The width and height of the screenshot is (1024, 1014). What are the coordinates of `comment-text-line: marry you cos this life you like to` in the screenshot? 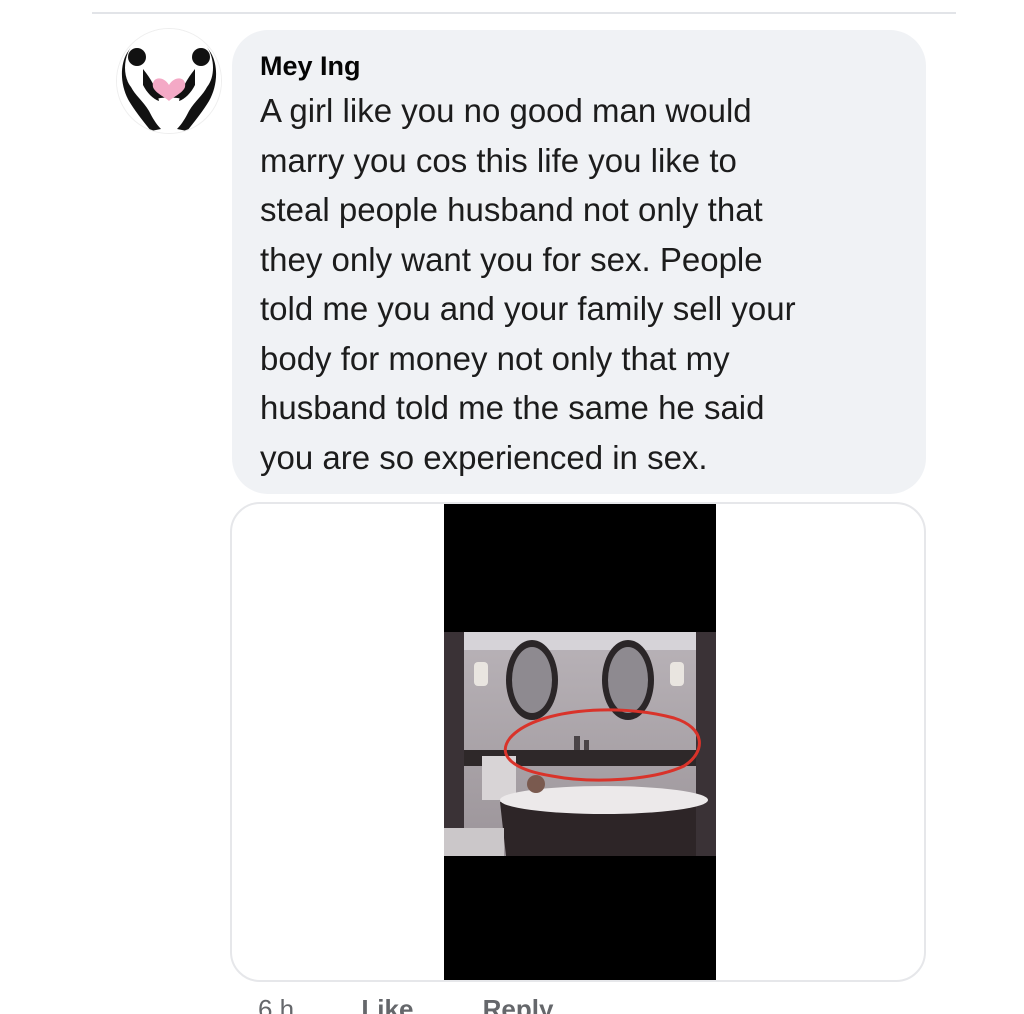 It's located at (498, 160).